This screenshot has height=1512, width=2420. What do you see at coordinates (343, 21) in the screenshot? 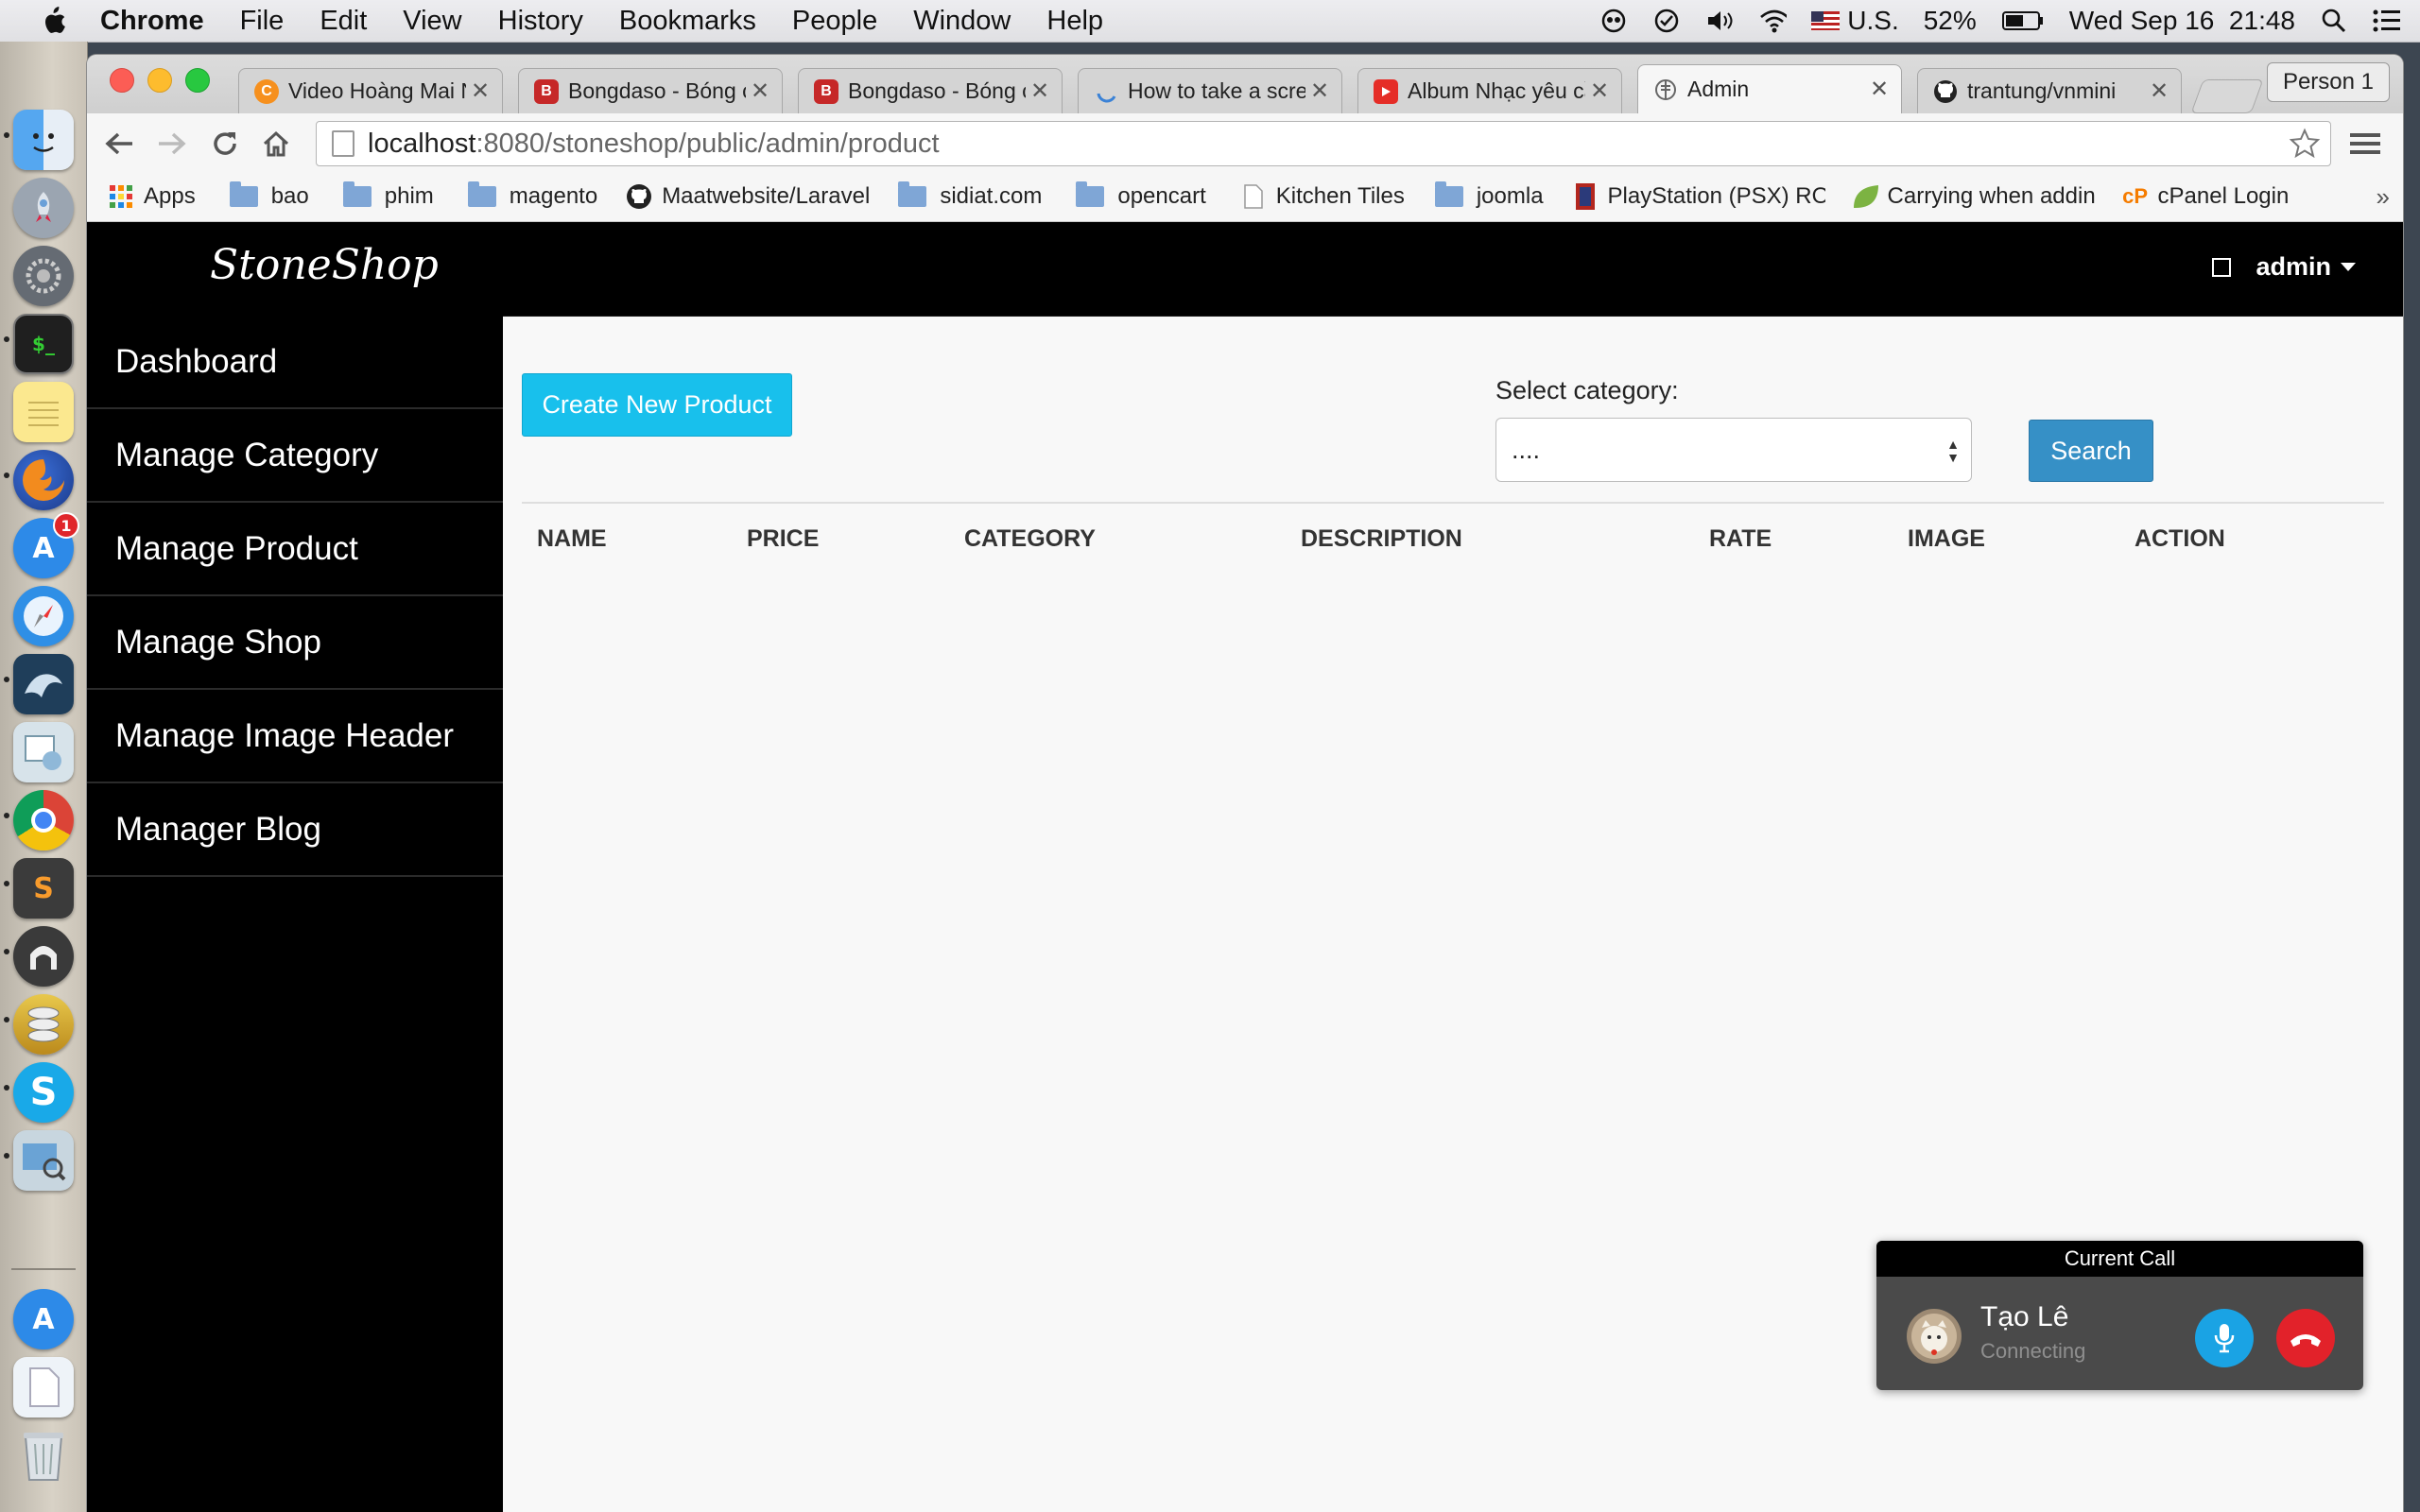
I see `menu-edit: Edit` at bounding box center [343, 21].